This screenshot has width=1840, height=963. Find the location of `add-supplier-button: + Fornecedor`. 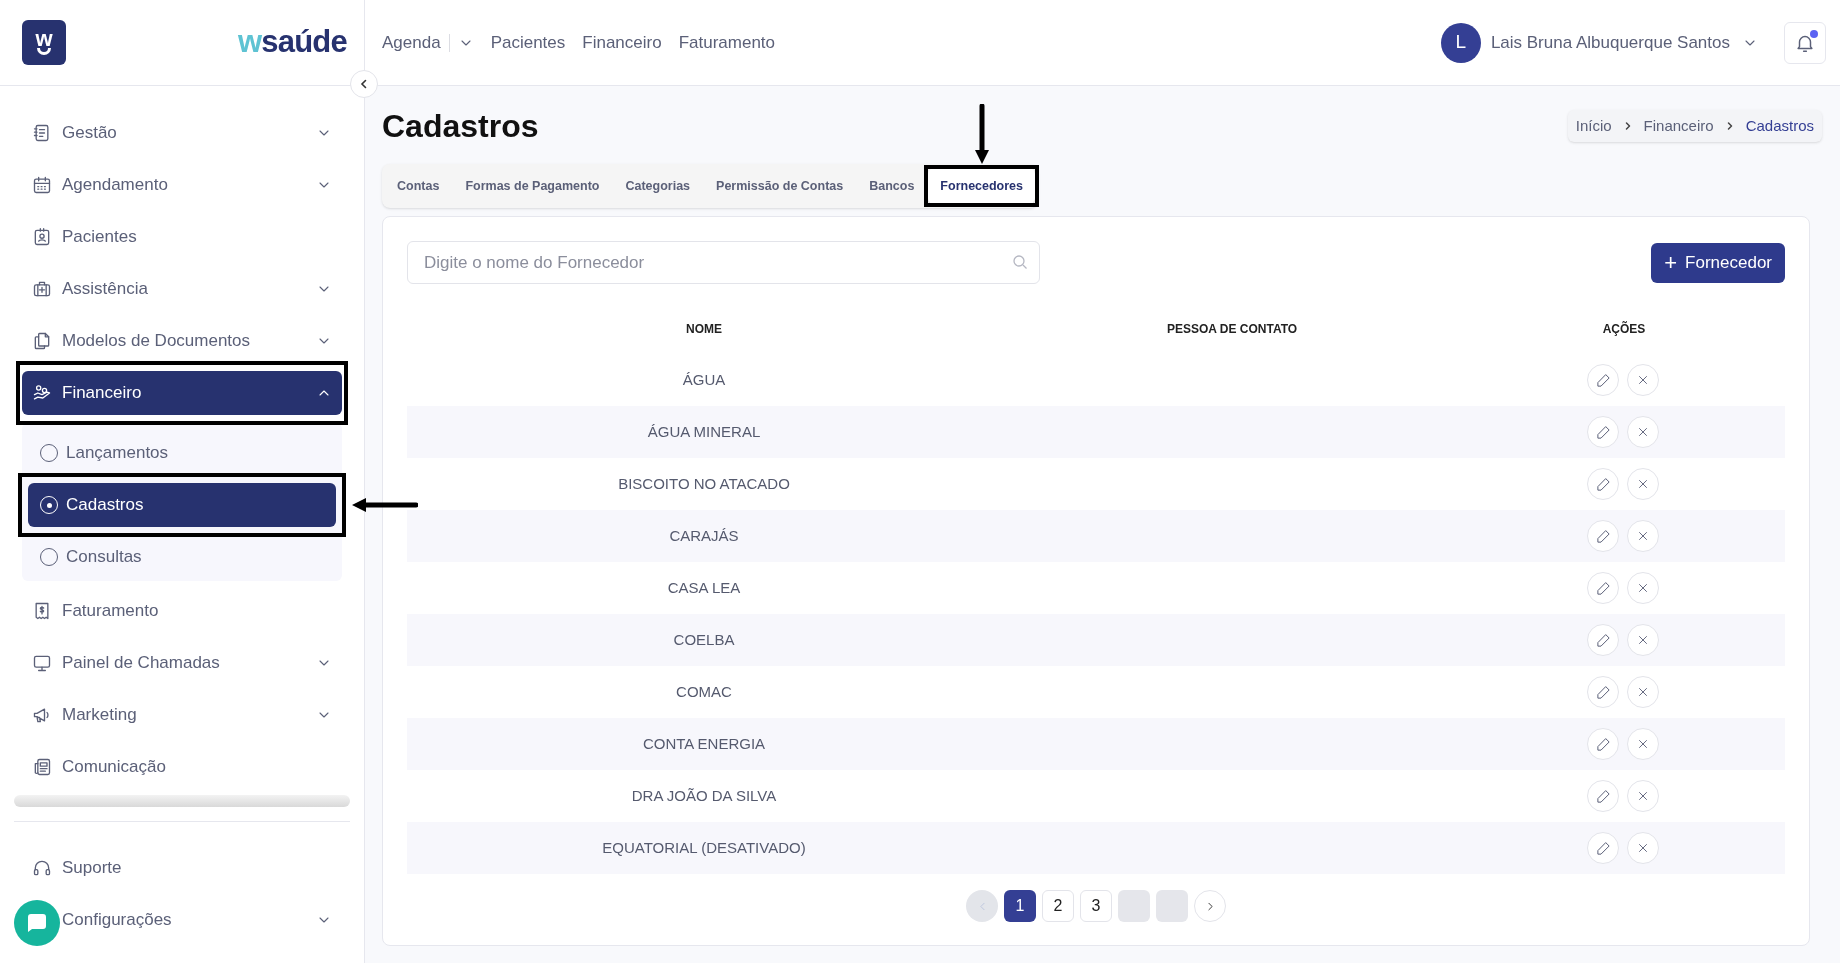

add-supplier-button: + Fornecedor is located at coordinates (1718, 262).